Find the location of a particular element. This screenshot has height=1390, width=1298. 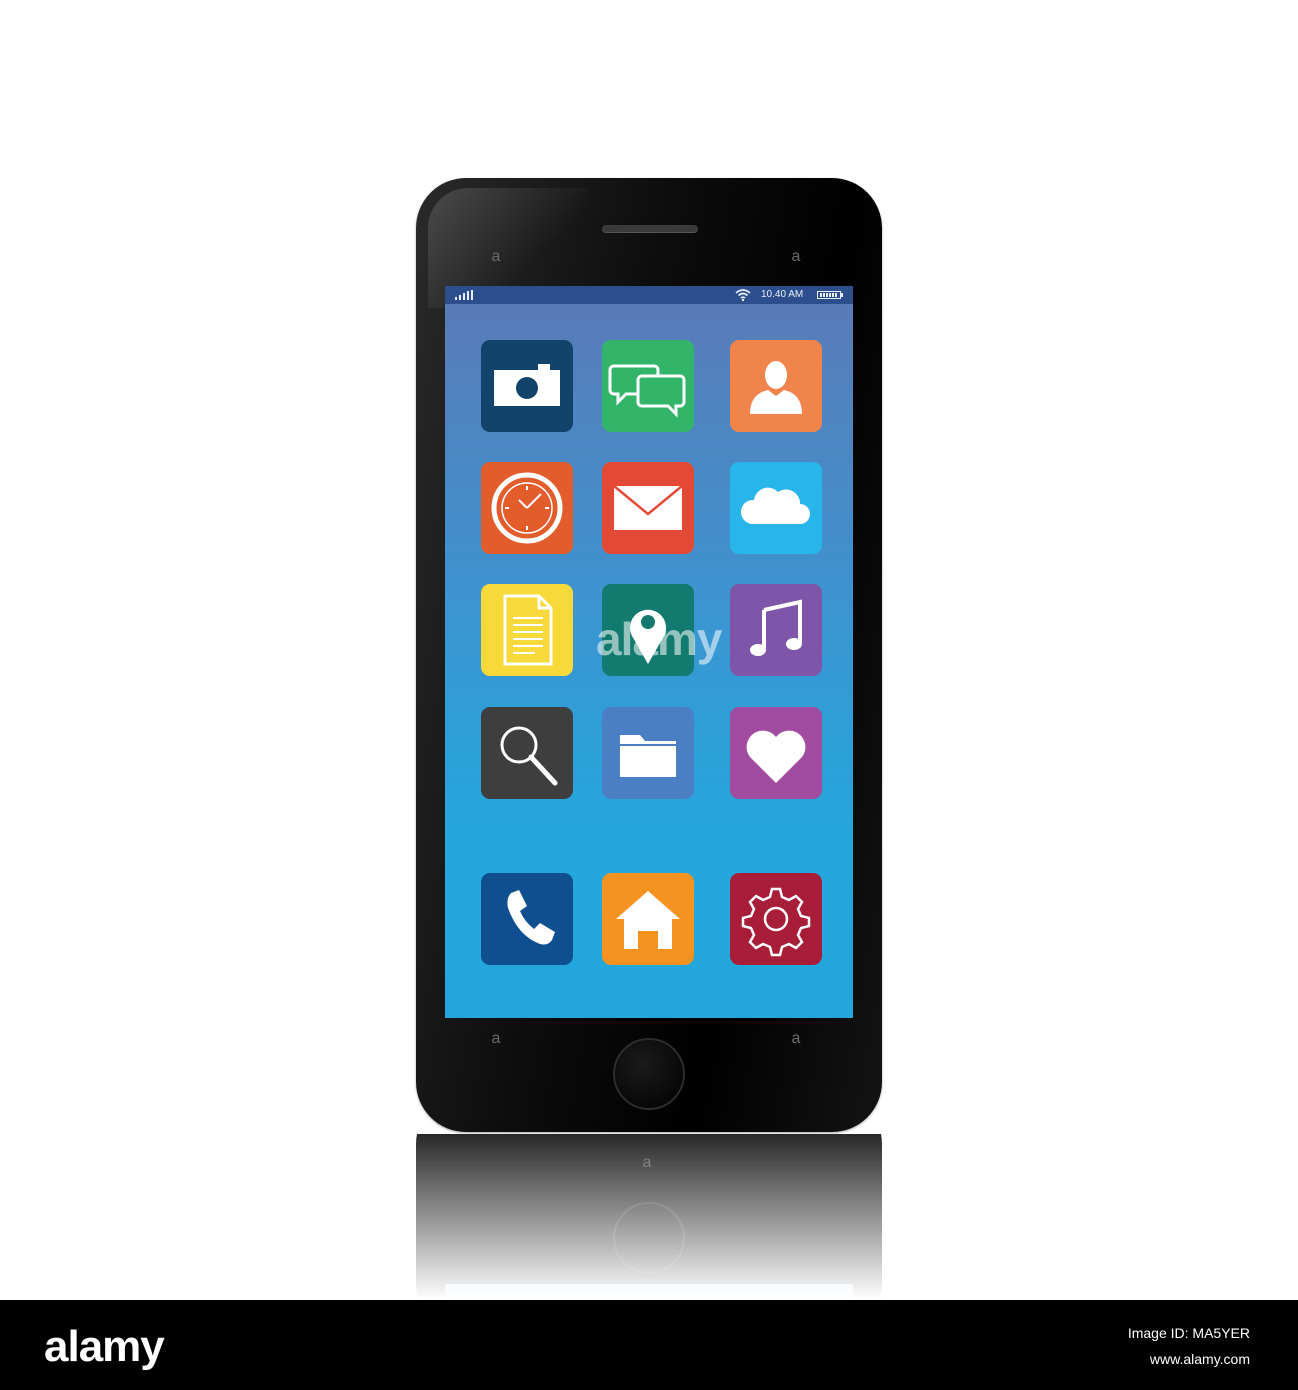

folder-icon is located at coordinates (648, 756).